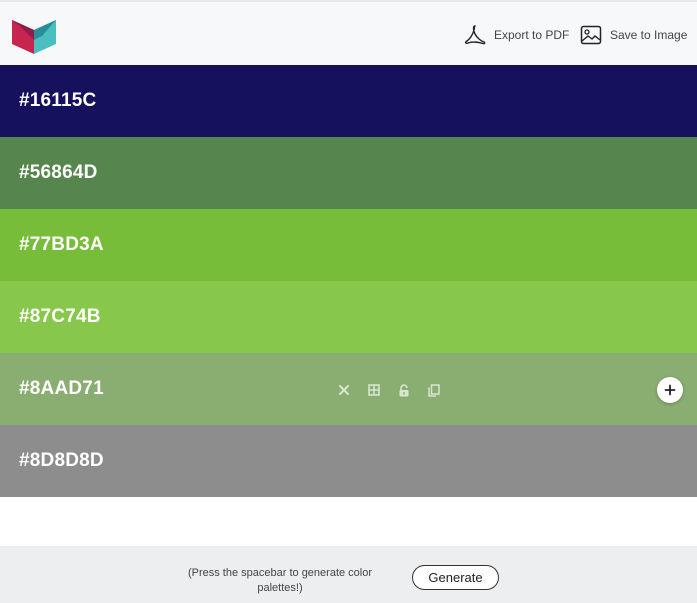 This screenshot has height=603, width=697. Describe the element at coordinates (61, 461) in the screenshot. I see `swatch-hex-label: #8D8D8D` at that location.